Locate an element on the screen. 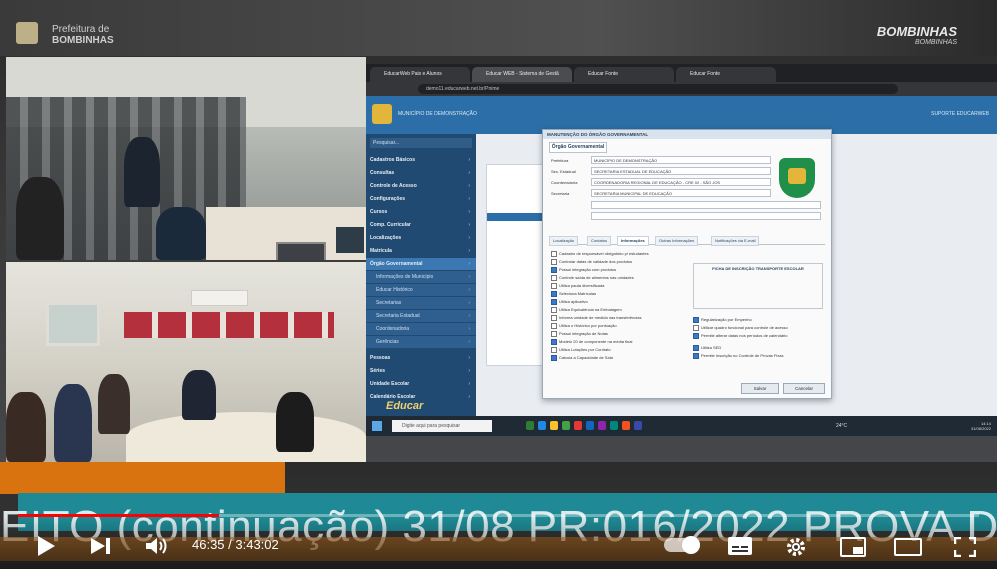 Image resolution: width=997 pixels, height=569 pixels. browser-tab: Educar WEB - Sistema de Gestã is located at coordinates (522, 74).